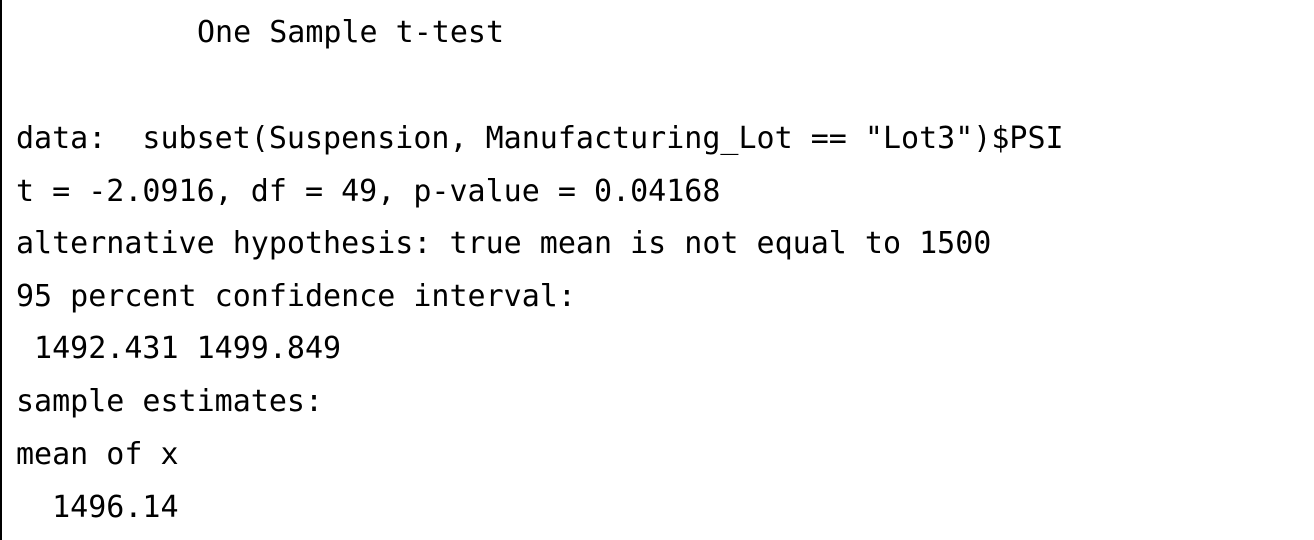  I want to click on mean-value: 1496.14, so click(97, 507).